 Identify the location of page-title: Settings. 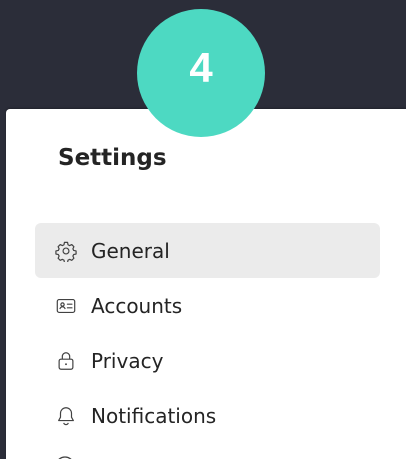
(112, 158).